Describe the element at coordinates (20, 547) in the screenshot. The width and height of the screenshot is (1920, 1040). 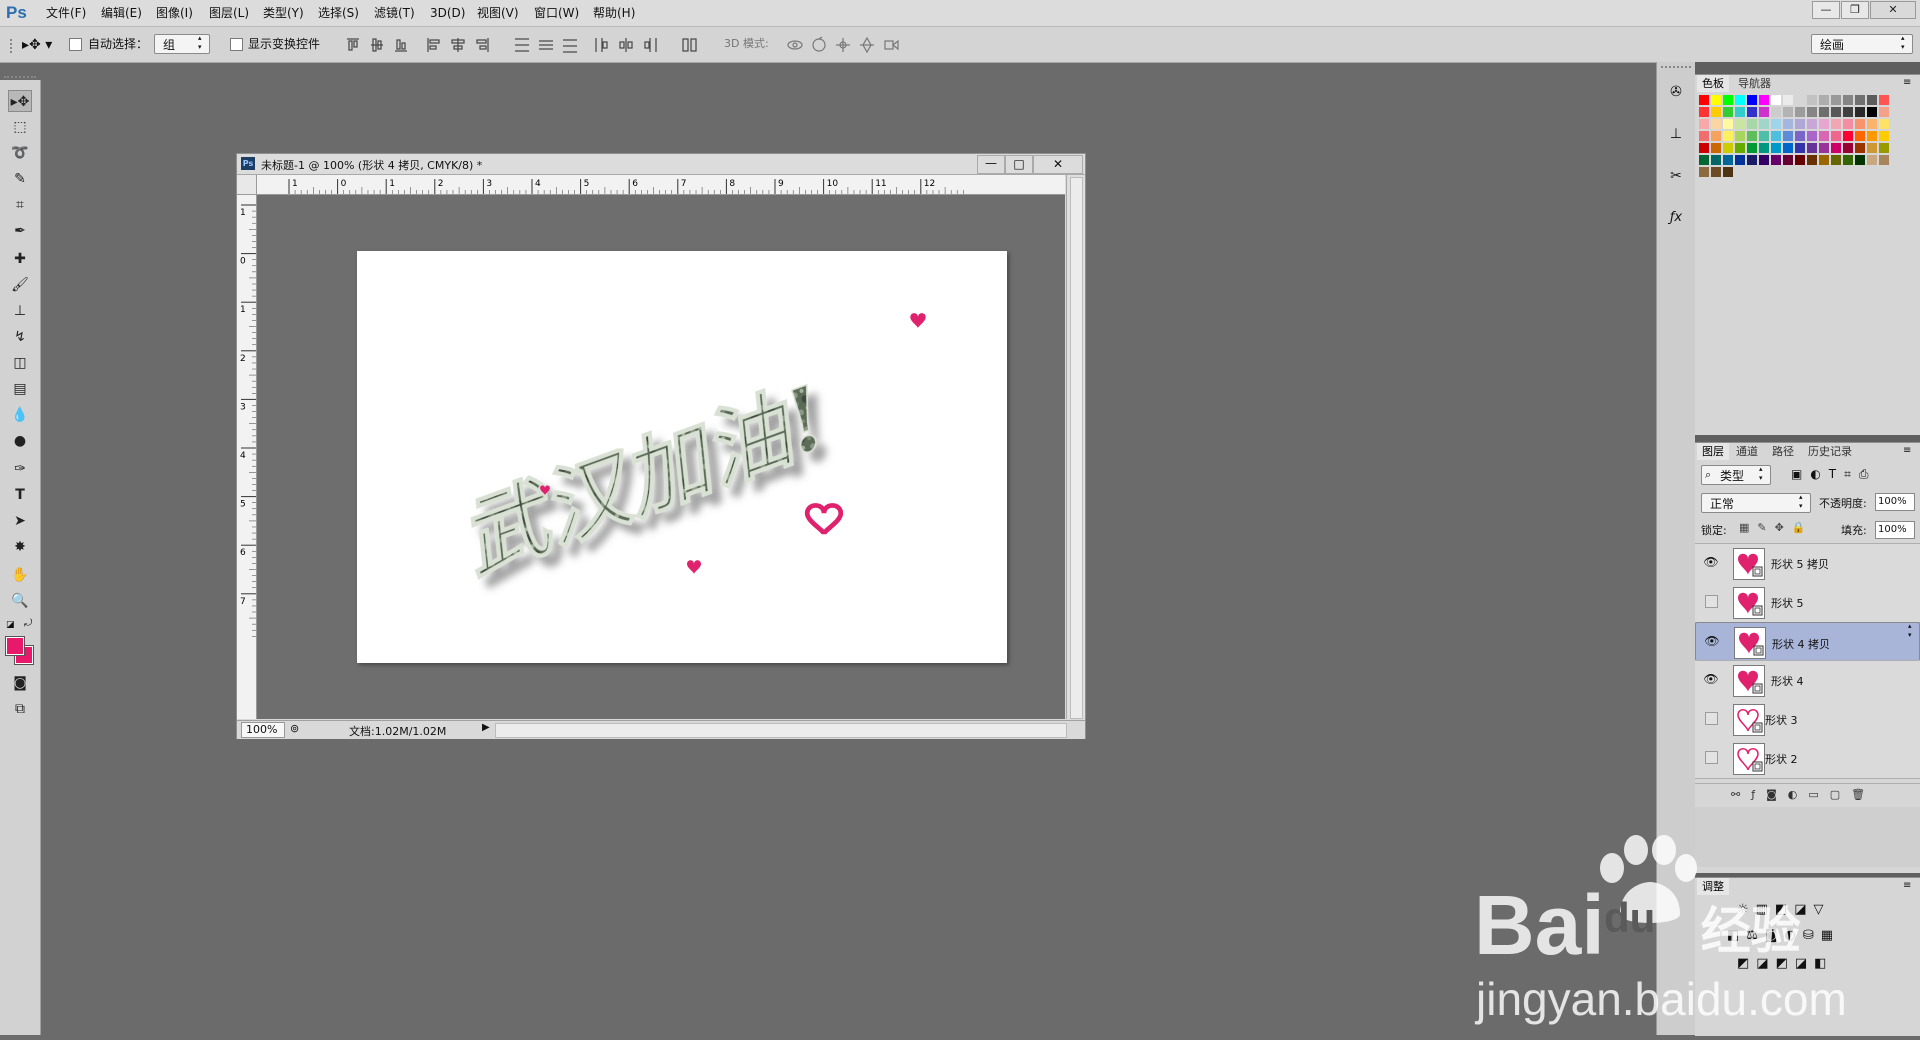
I see `custom-shape-tool-icon: ✸` at that location.